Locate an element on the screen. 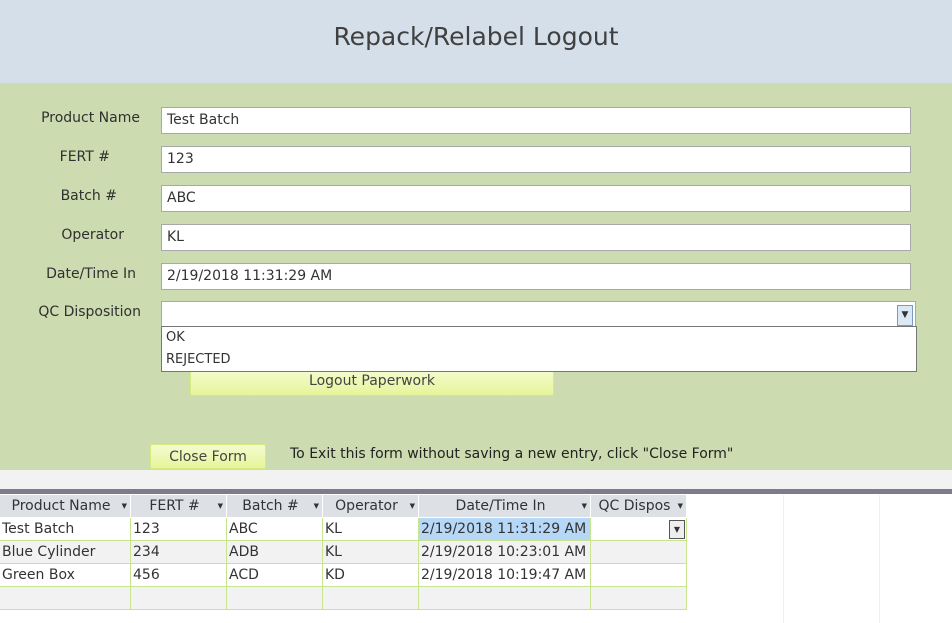  col-header-datetime: Date/Time In ▼ is located at coordinates (505, 506).